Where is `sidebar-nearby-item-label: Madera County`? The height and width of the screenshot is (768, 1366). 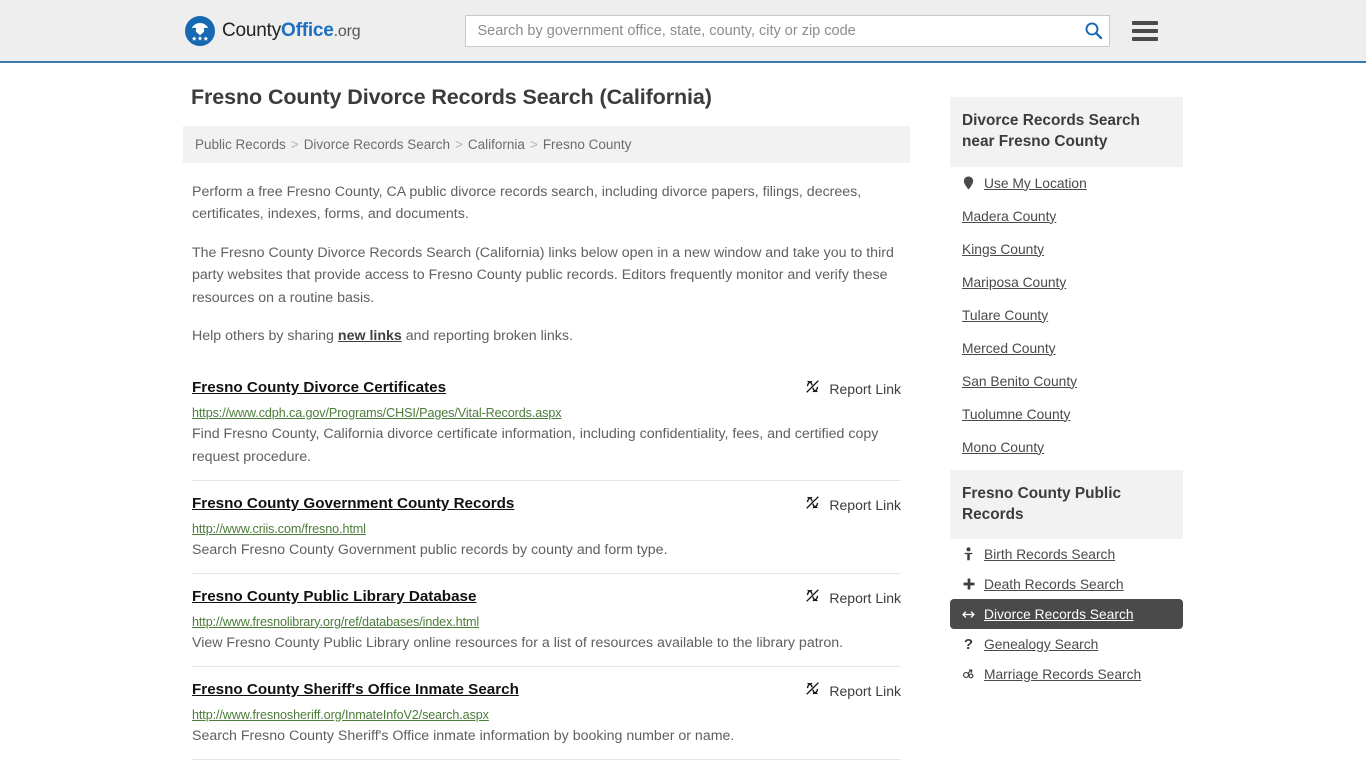
sidebar-nearby-item-label: Madera County is located at coordinates (1009, 216).